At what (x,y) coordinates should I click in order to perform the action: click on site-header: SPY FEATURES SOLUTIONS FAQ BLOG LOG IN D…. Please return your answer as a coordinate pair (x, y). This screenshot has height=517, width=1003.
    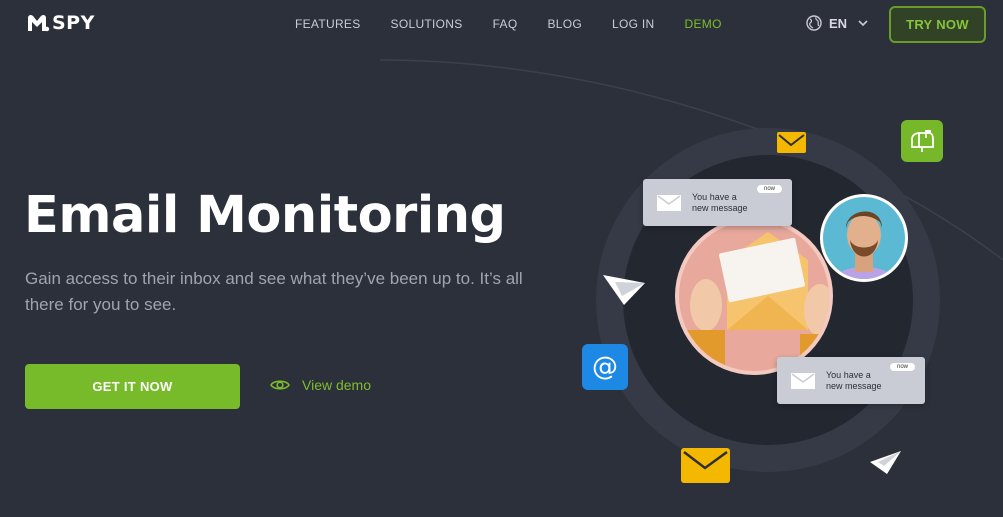
    Looking at the image, I should click on (501, 25).